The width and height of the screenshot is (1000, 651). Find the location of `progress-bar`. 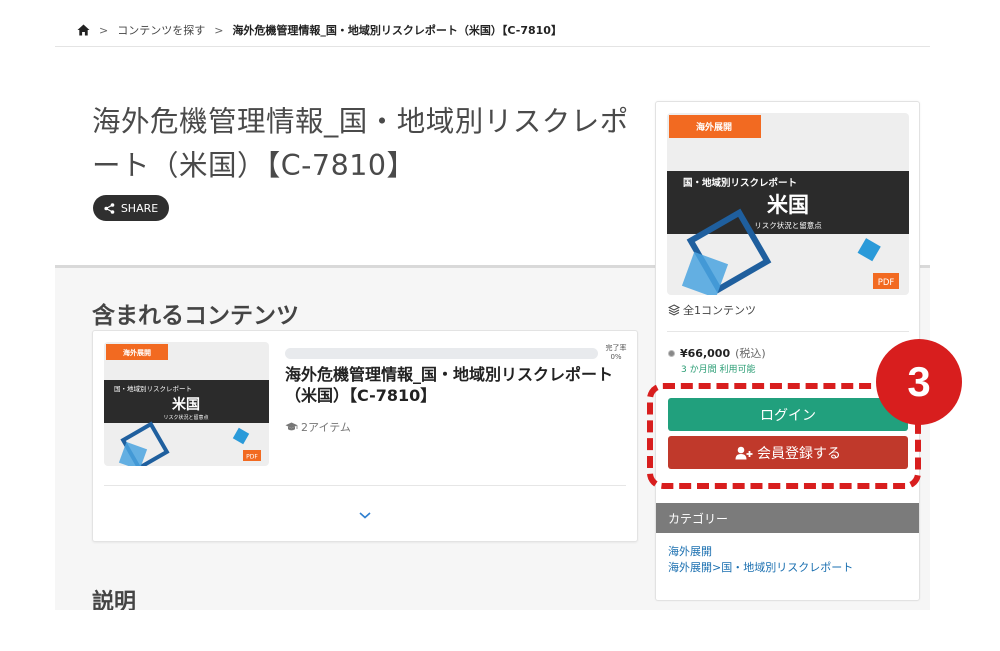

progress-bar is located at coordinates (441, 353).